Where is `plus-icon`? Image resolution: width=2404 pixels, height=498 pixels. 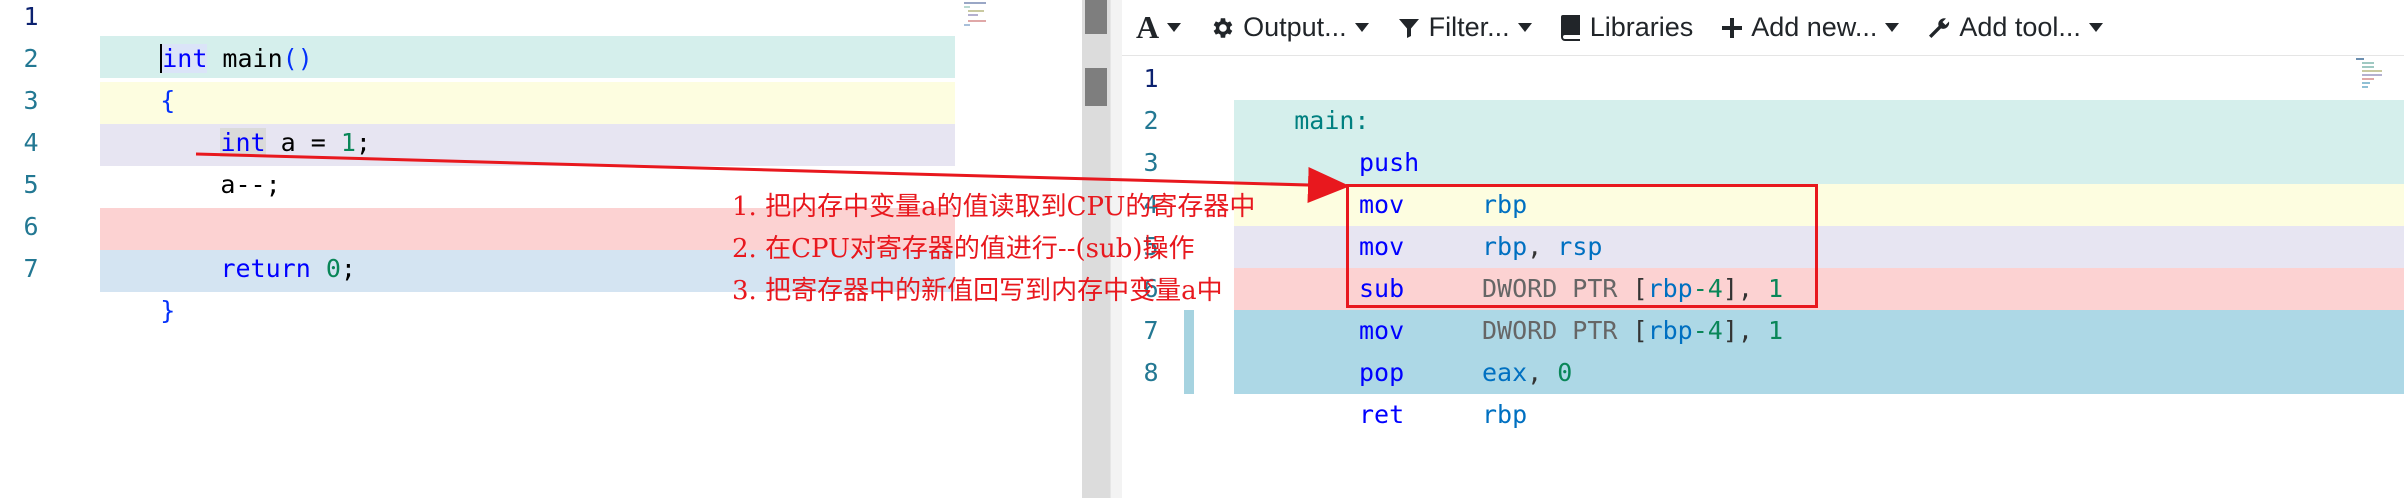
plus-icon is located at coordinates (1732, 27).